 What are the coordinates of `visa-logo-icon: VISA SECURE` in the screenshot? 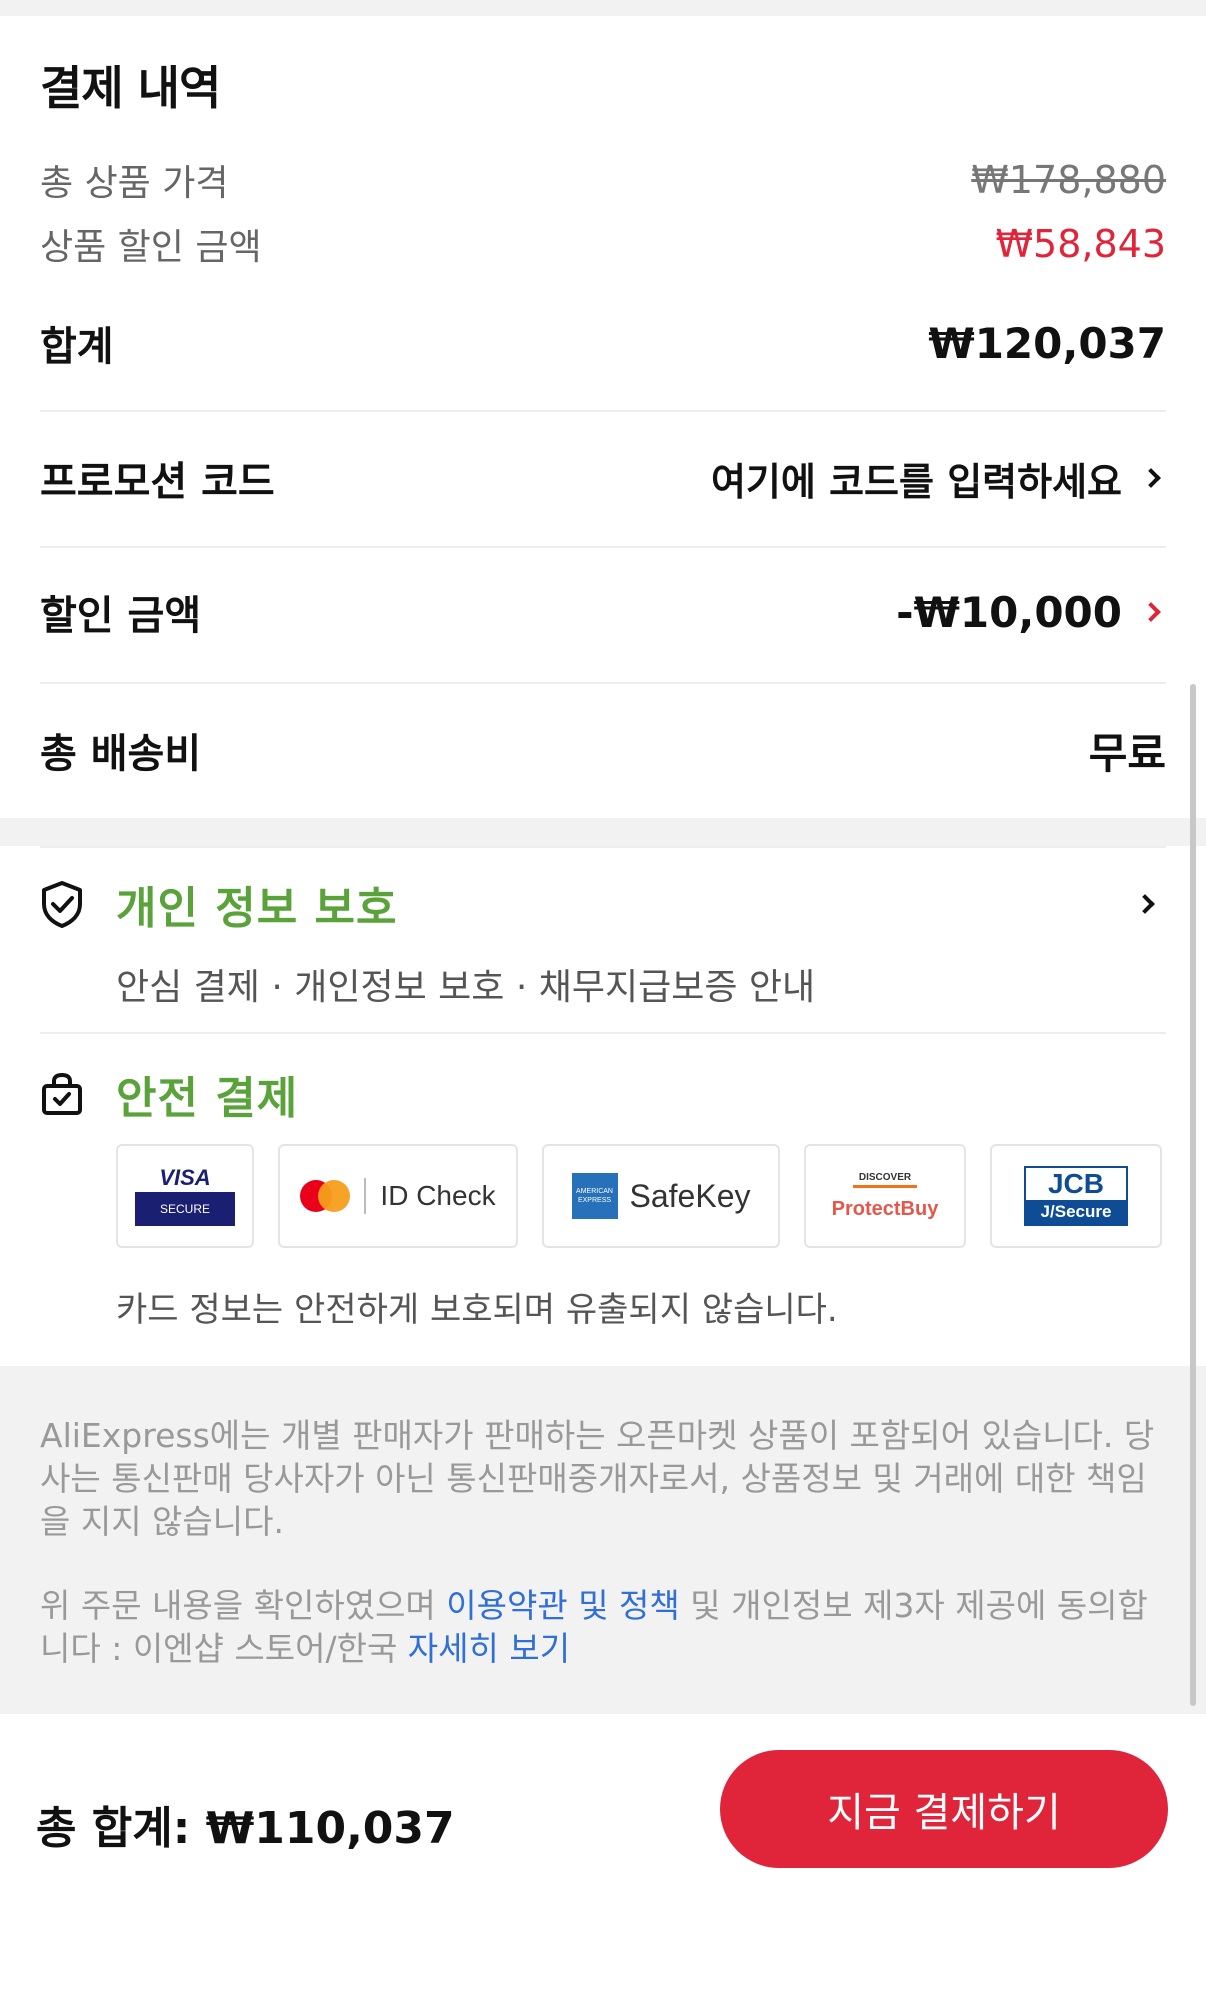 It's located at (185, 1196).